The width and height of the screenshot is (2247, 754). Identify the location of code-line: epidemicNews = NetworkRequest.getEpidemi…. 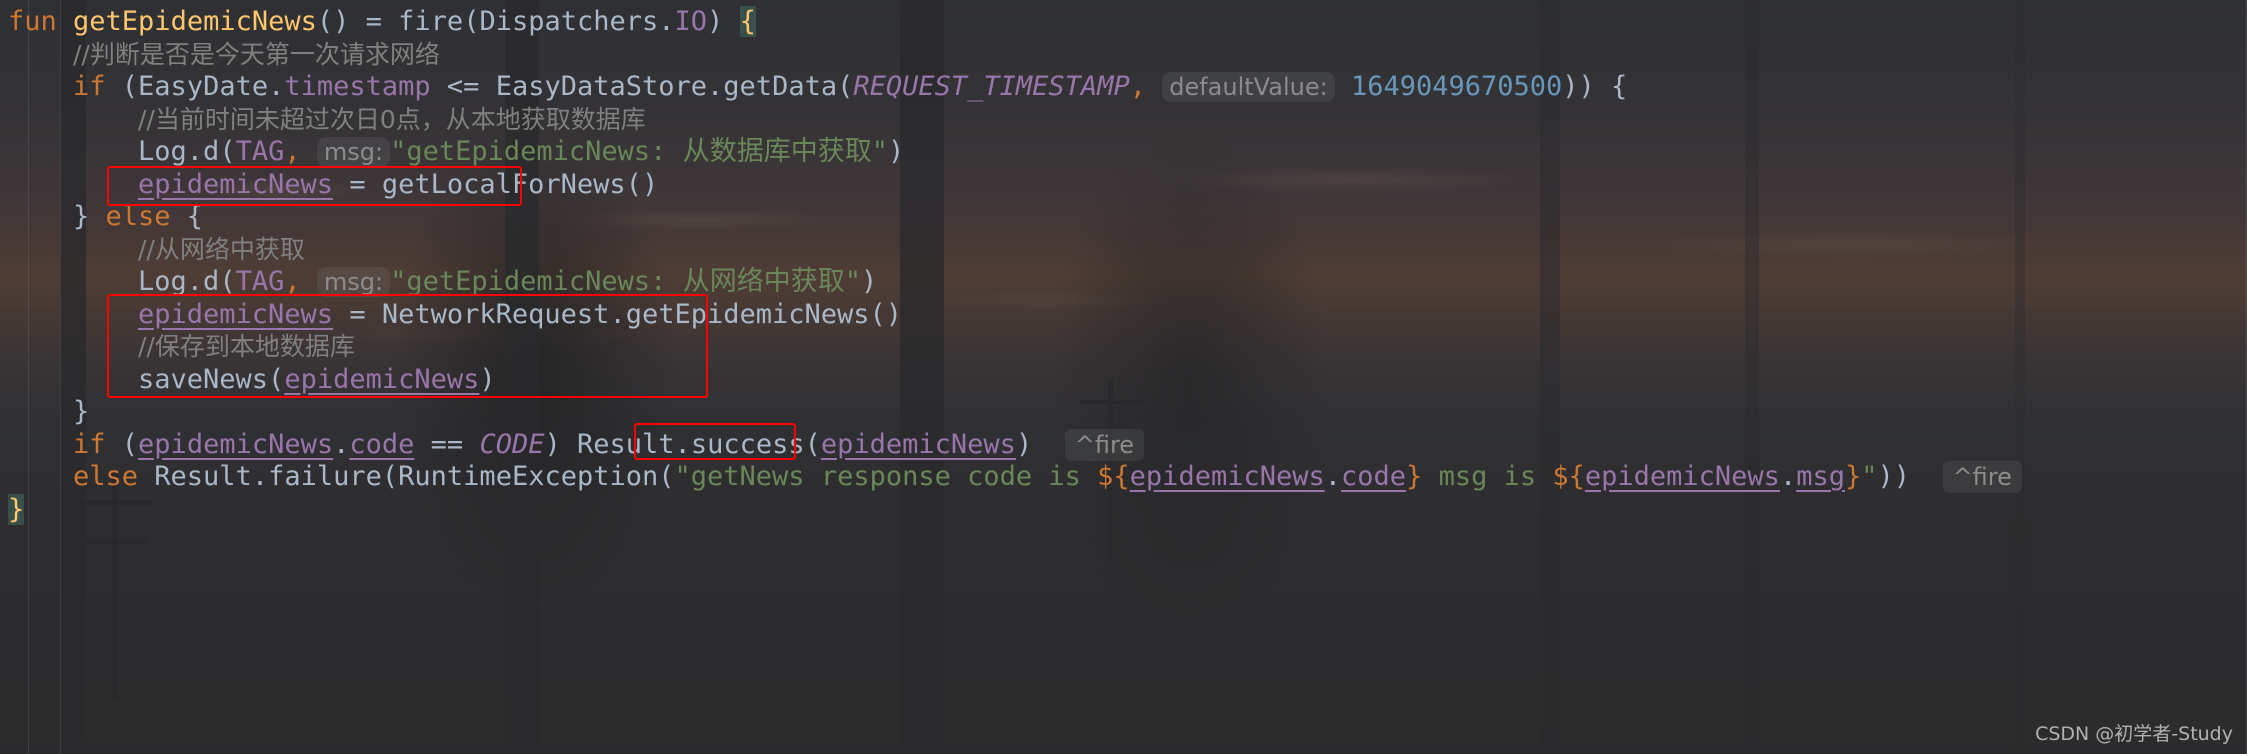
(1123, 315).